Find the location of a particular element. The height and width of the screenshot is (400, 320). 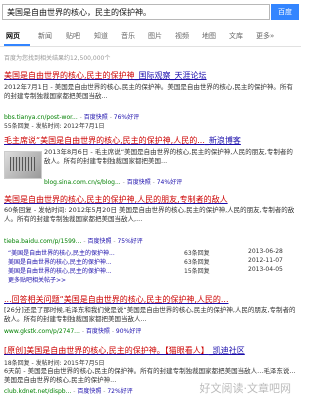

search-tabs: 网页 新闻 贴吧 知道 音乐 图片 视频 地图 文库 更多» is located at coordinates (150, 37).